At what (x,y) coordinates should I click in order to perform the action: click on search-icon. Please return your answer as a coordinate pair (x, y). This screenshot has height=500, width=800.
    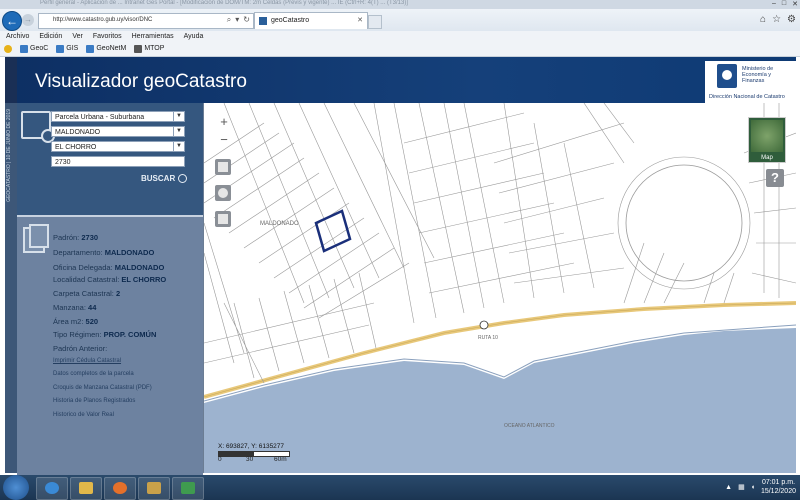
    Looking at the image, I should click on (38, 127).